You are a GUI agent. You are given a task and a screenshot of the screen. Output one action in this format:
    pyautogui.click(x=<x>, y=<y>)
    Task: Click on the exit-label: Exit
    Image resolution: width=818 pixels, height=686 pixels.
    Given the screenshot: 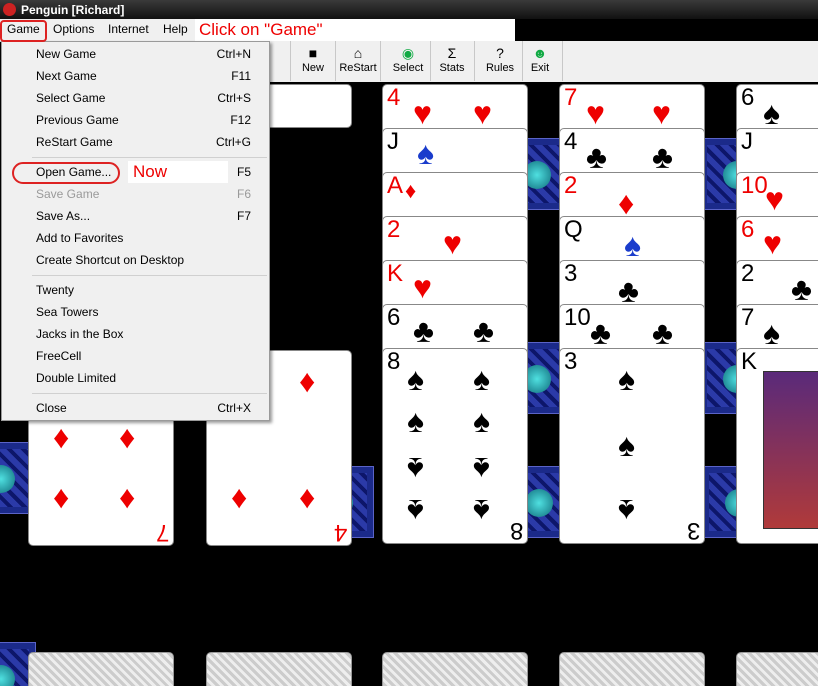 What is the action you would take?
    pyautogui.click(x=540, y=68)
    